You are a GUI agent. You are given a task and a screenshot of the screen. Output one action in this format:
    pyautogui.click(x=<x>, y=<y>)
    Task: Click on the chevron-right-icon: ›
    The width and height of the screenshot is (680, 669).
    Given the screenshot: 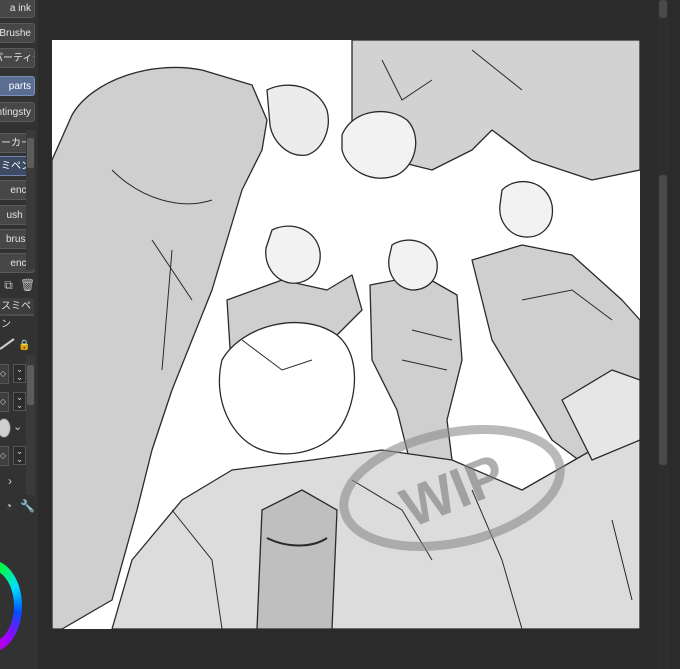 What is the action you would take?
    pyautogui.click(x=10, y=481)
    